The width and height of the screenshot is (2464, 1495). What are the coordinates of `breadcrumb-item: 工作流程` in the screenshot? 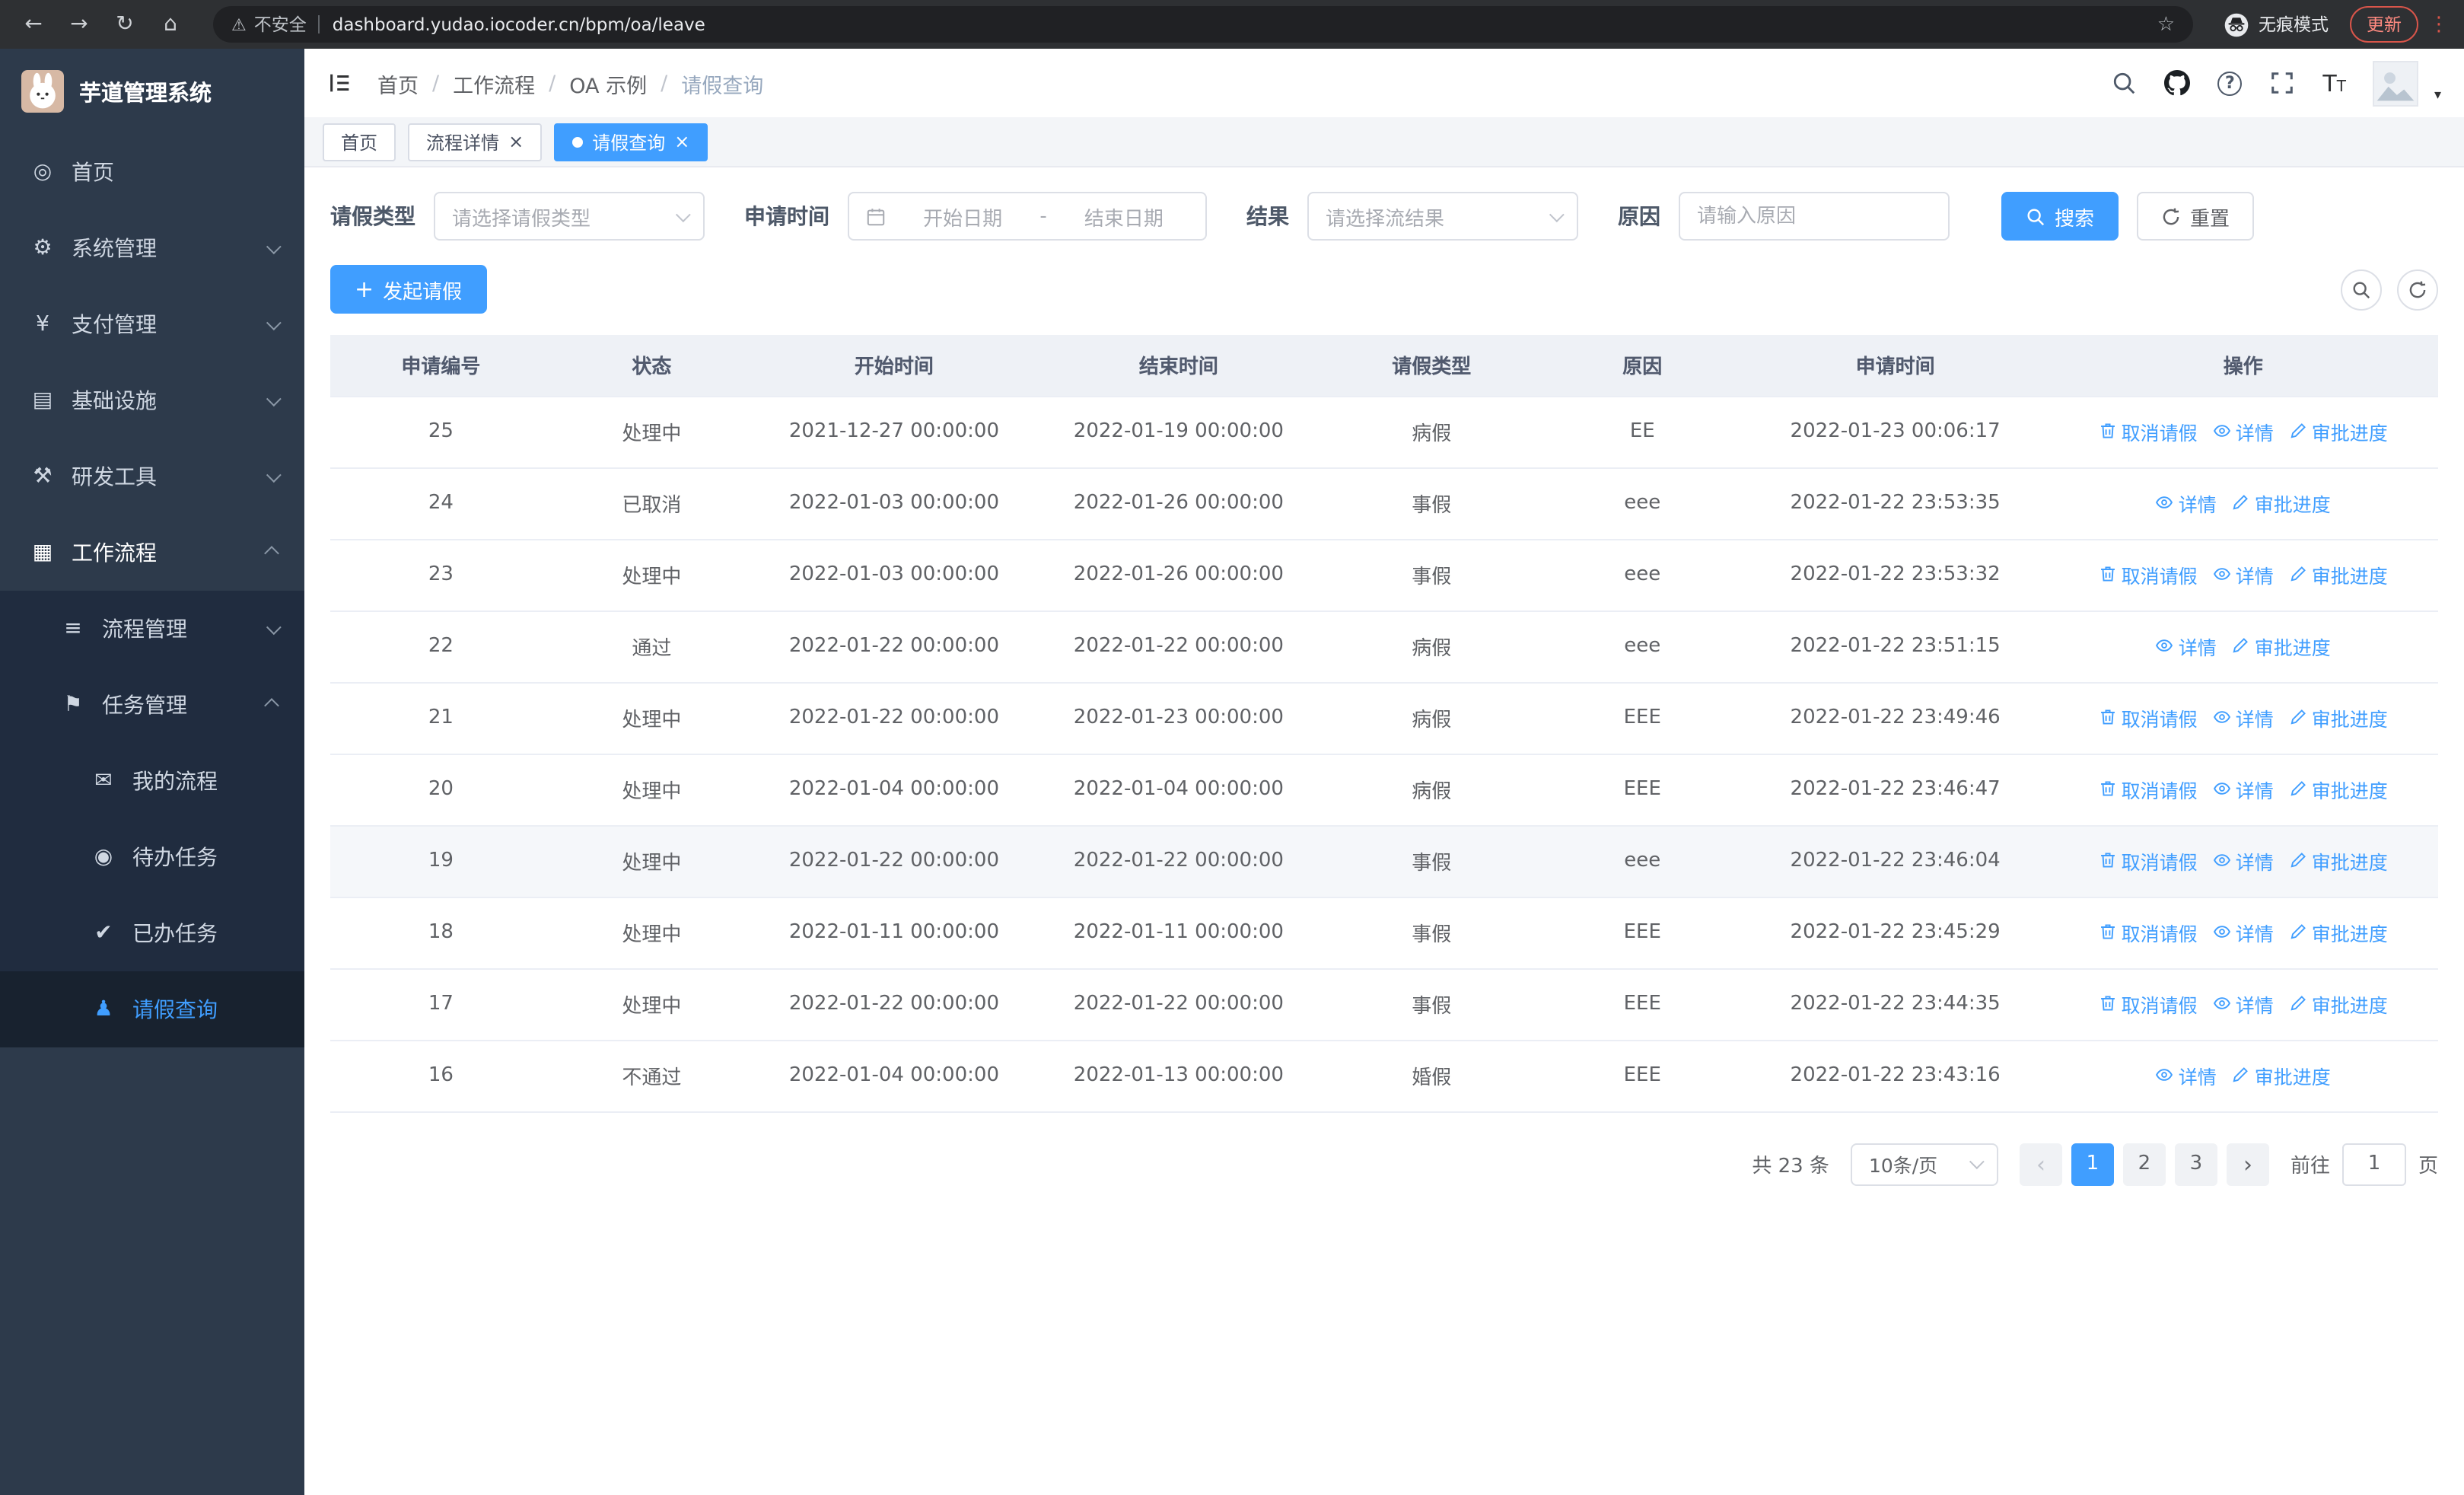 It's located at (494, 83).